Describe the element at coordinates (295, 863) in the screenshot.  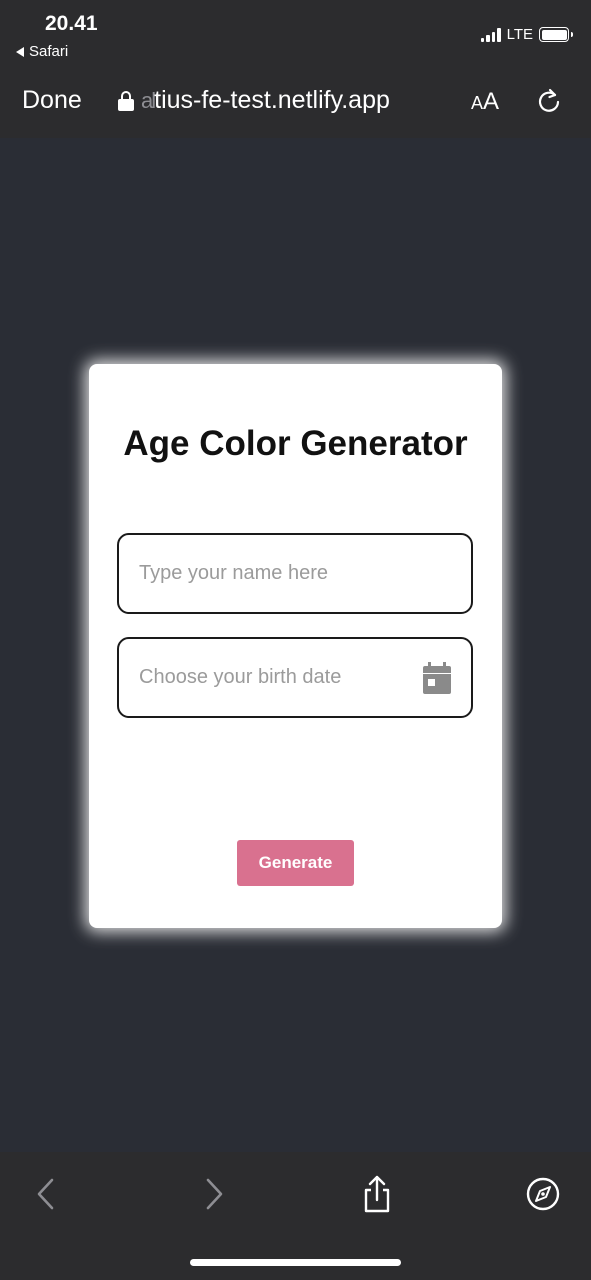
I see `generate-button: Generate` at that location.